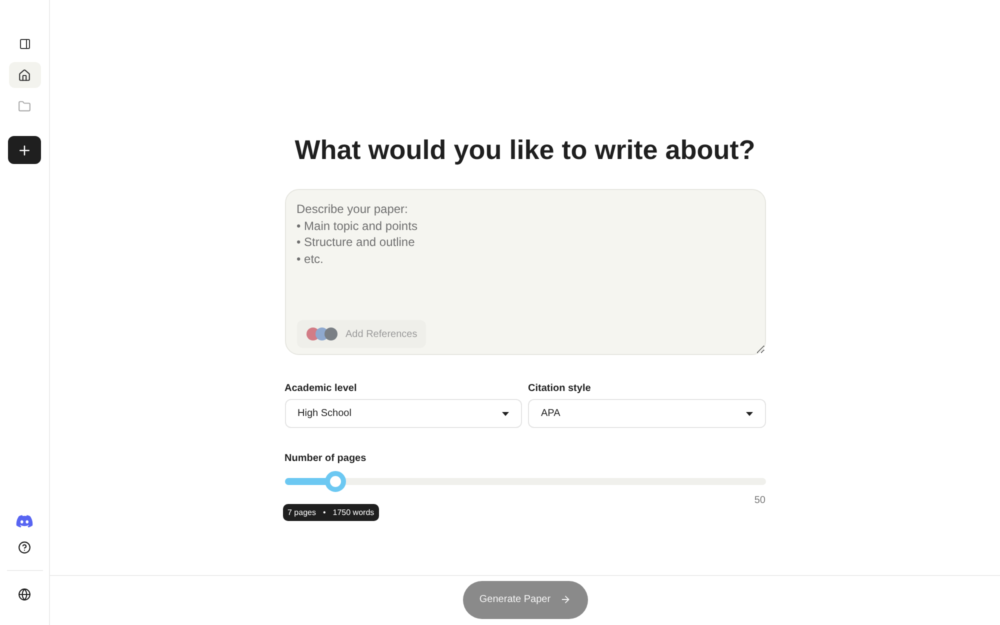 This screenshot has height=625, width=1000. What do you see at coordinates (331, 512) in the screenshot?
I see `pages-tooltip: 7 pages • 1750 words` at bounding box center [331, 512].